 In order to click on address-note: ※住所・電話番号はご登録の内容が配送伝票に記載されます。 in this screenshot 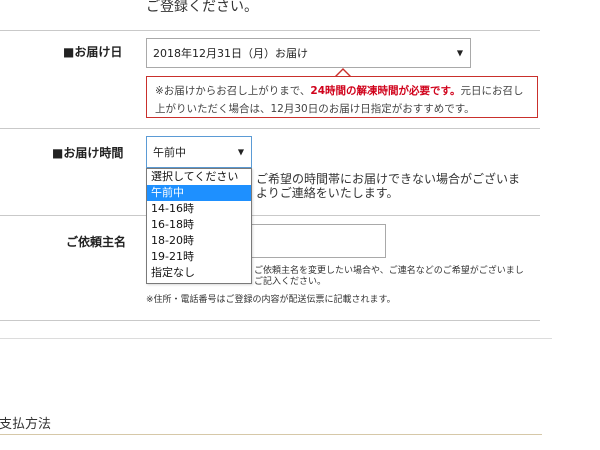, I will do `click(271, 300)`.